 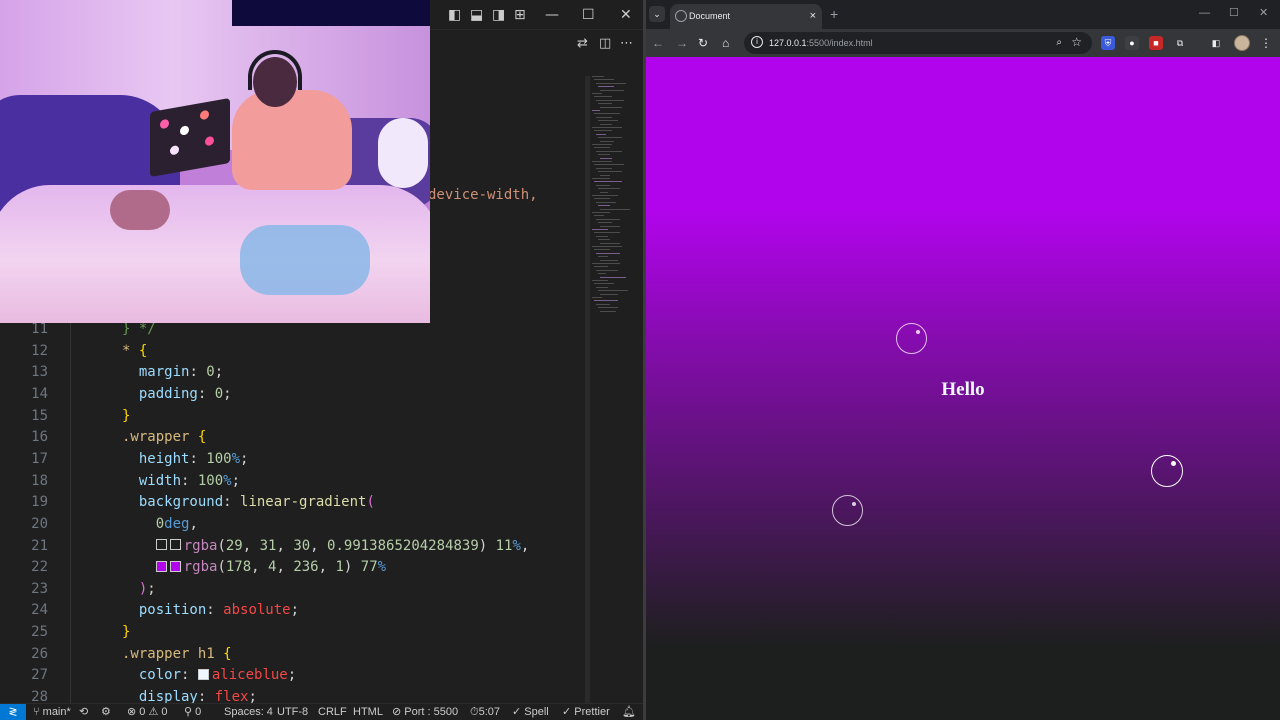 I want to click on live-server-status: ⊘ Port : 5500, so click(x=425, y=712).